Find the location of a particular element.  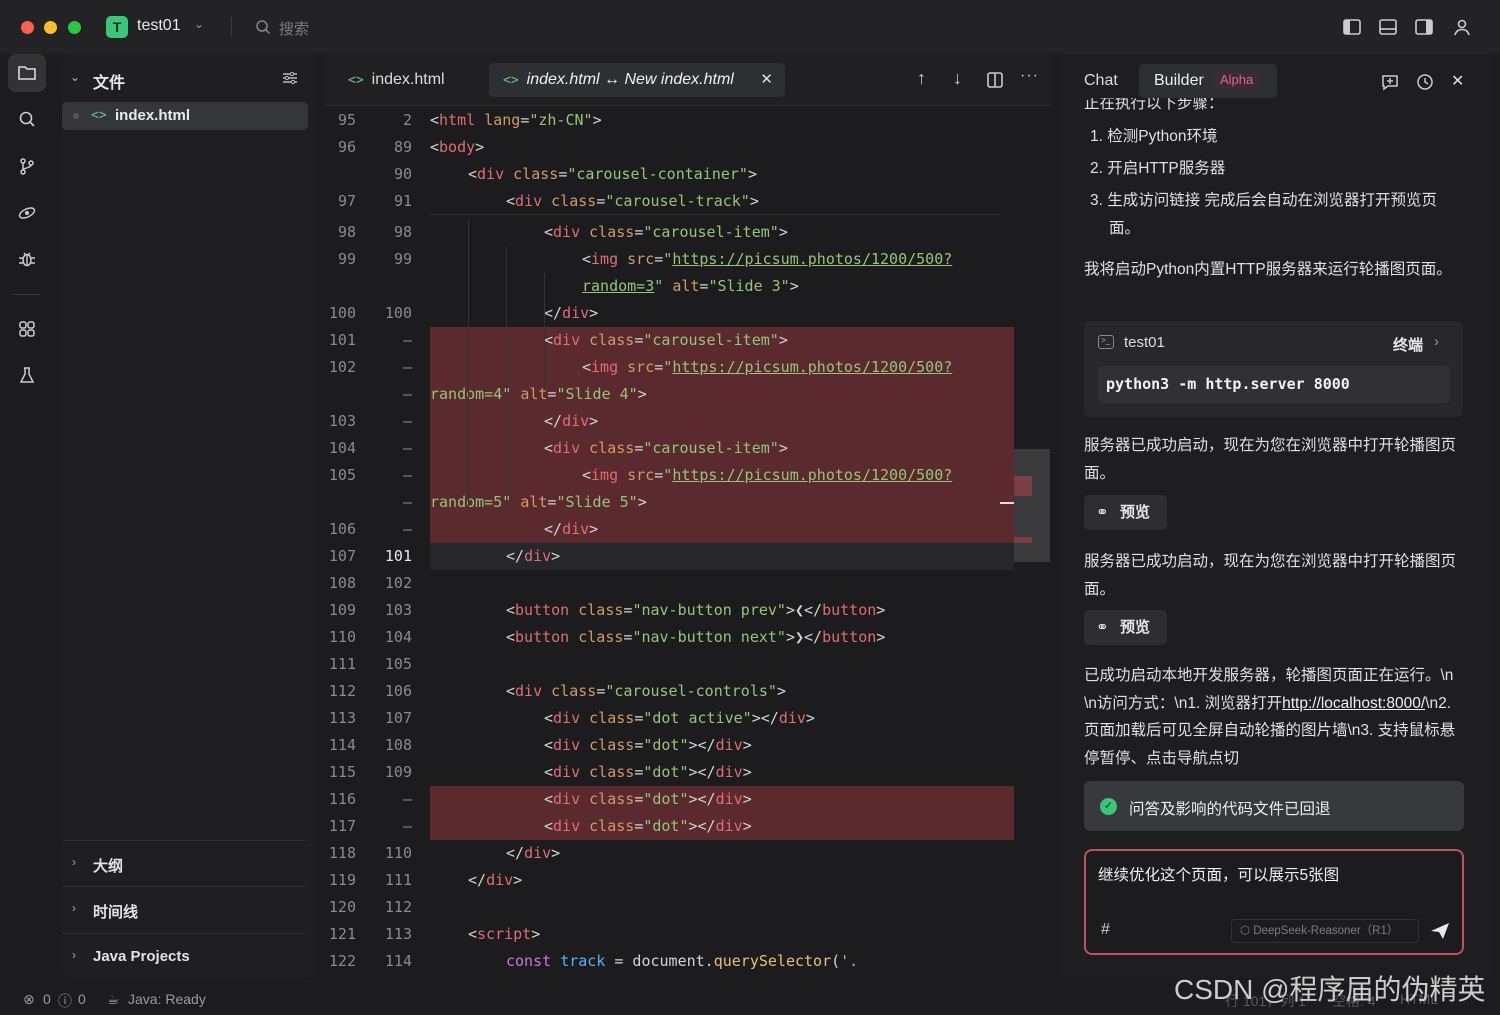

history-icon is located at coordinates (1425, 82).